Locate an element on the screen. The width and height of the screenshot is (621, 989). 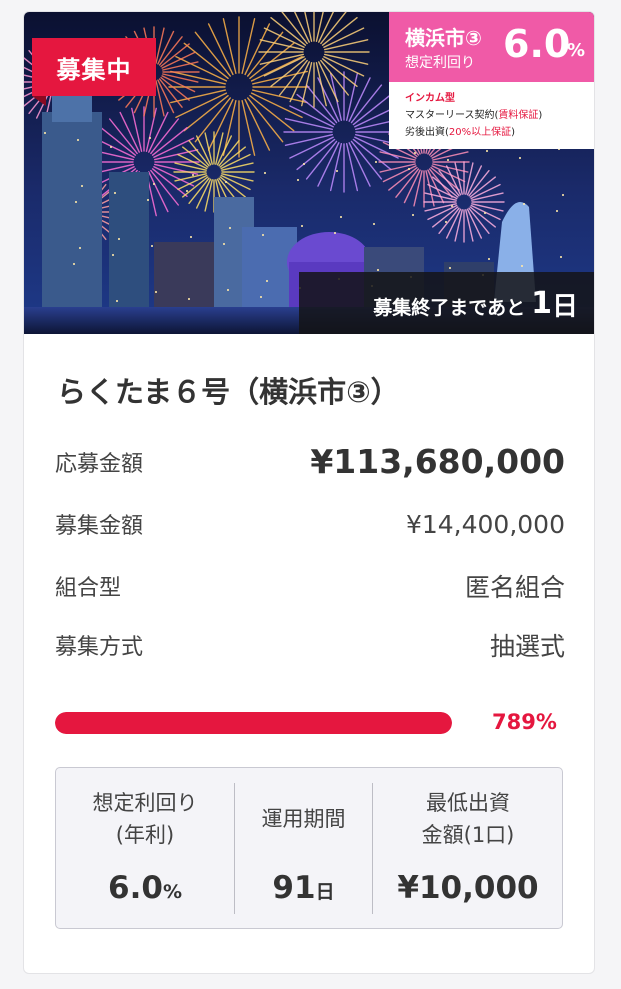
stat-period-unit: 日 is located at coordinates (325, 892).